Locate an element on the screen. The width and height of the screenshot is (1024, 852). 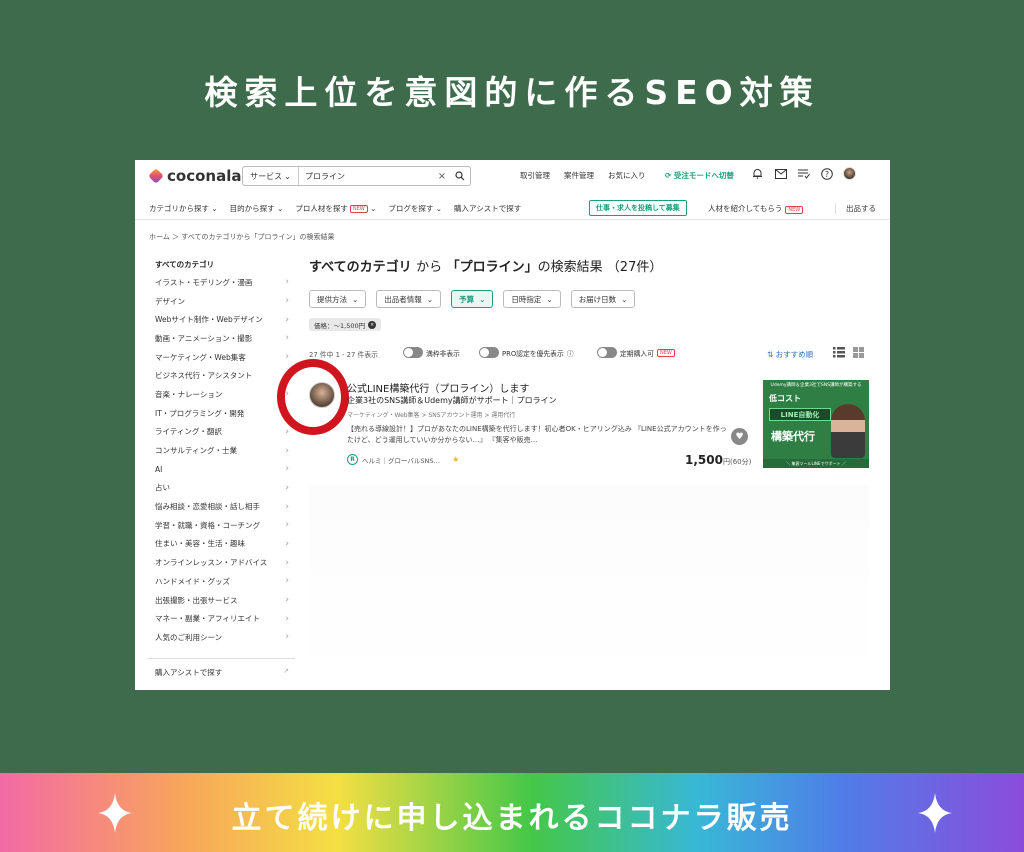
sidebar-item: 学習・就職・資格・コーチング › is located at coordinates (221, 525).